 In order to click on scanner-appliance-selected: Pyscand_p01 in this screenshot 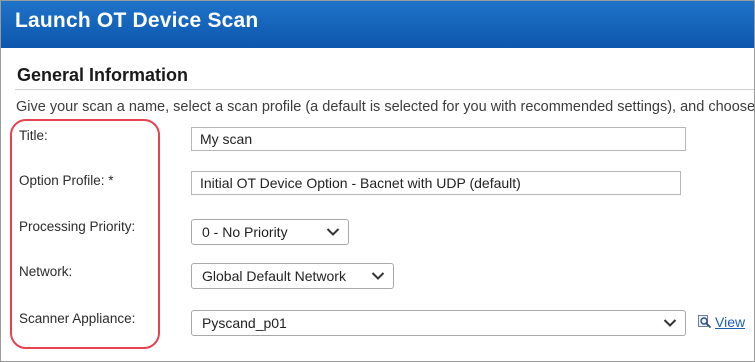, I will do `click(244, 323)`.